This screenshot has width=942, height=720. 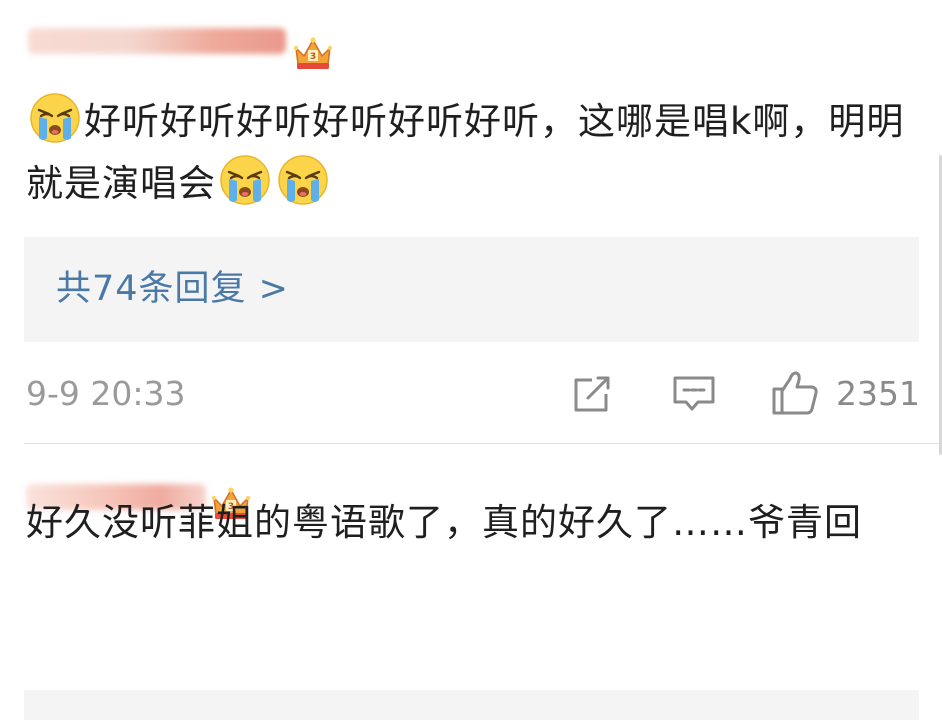 I want to click on like-count: 2351, so click(x=878, y=393).